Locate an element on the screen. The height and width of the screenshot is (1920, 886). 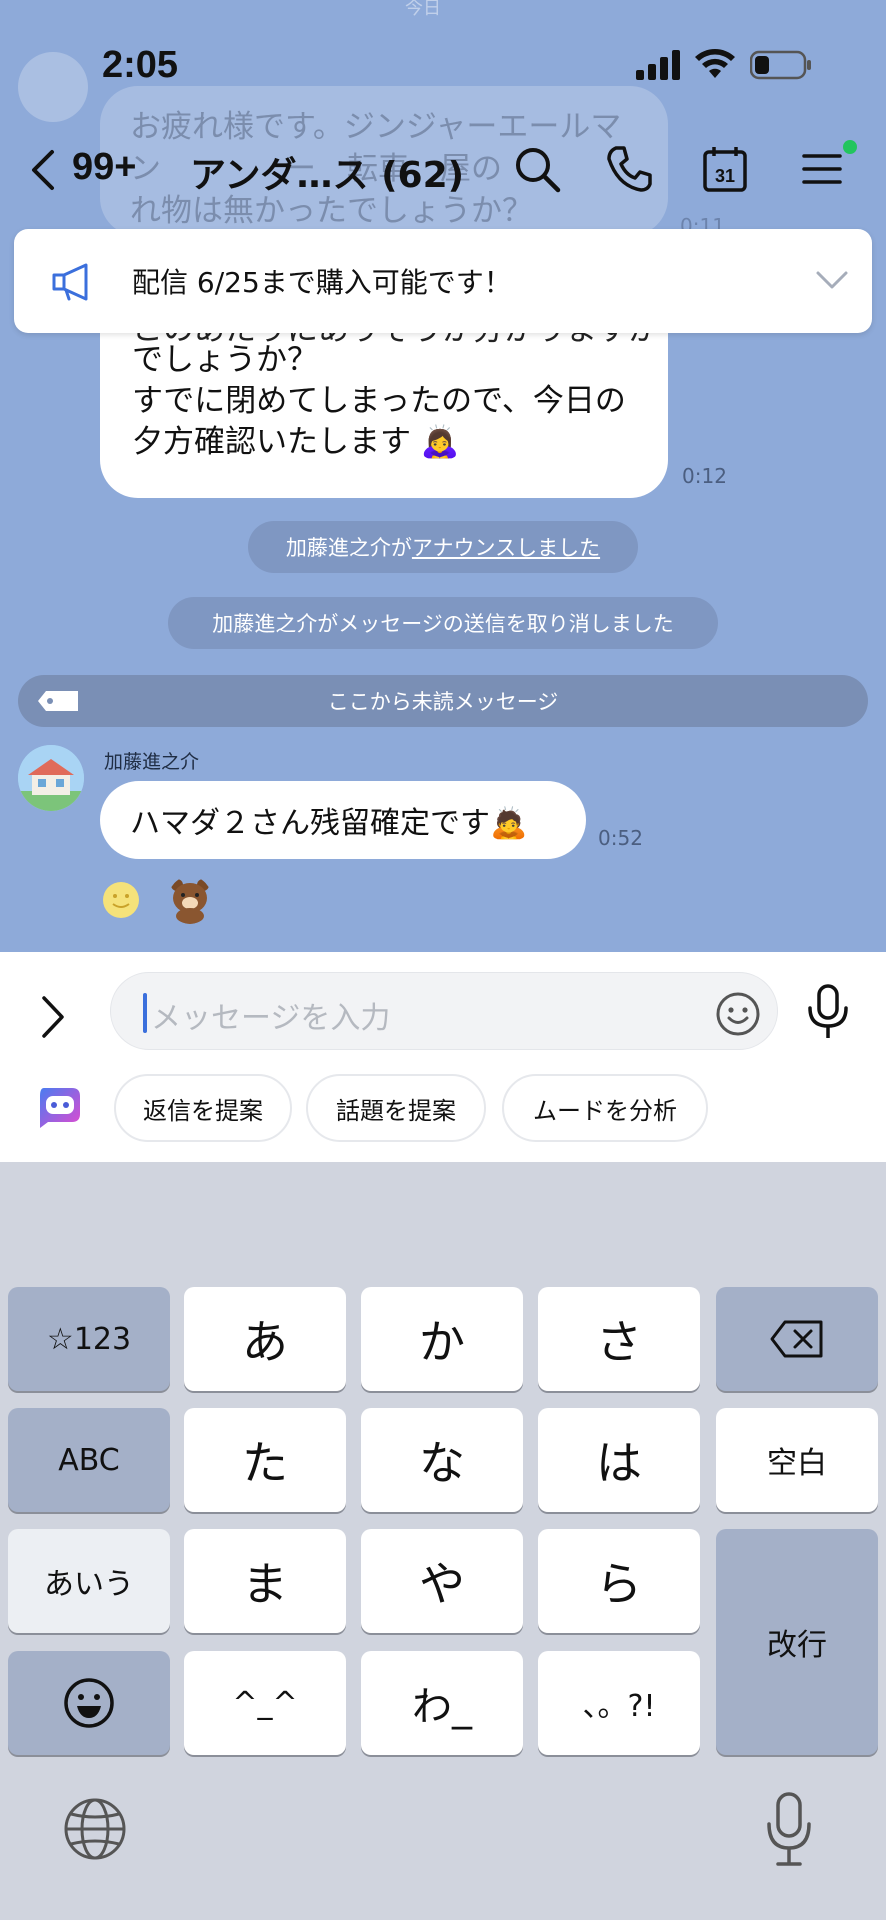
key-na: な is located at coordinates (442, 1460).